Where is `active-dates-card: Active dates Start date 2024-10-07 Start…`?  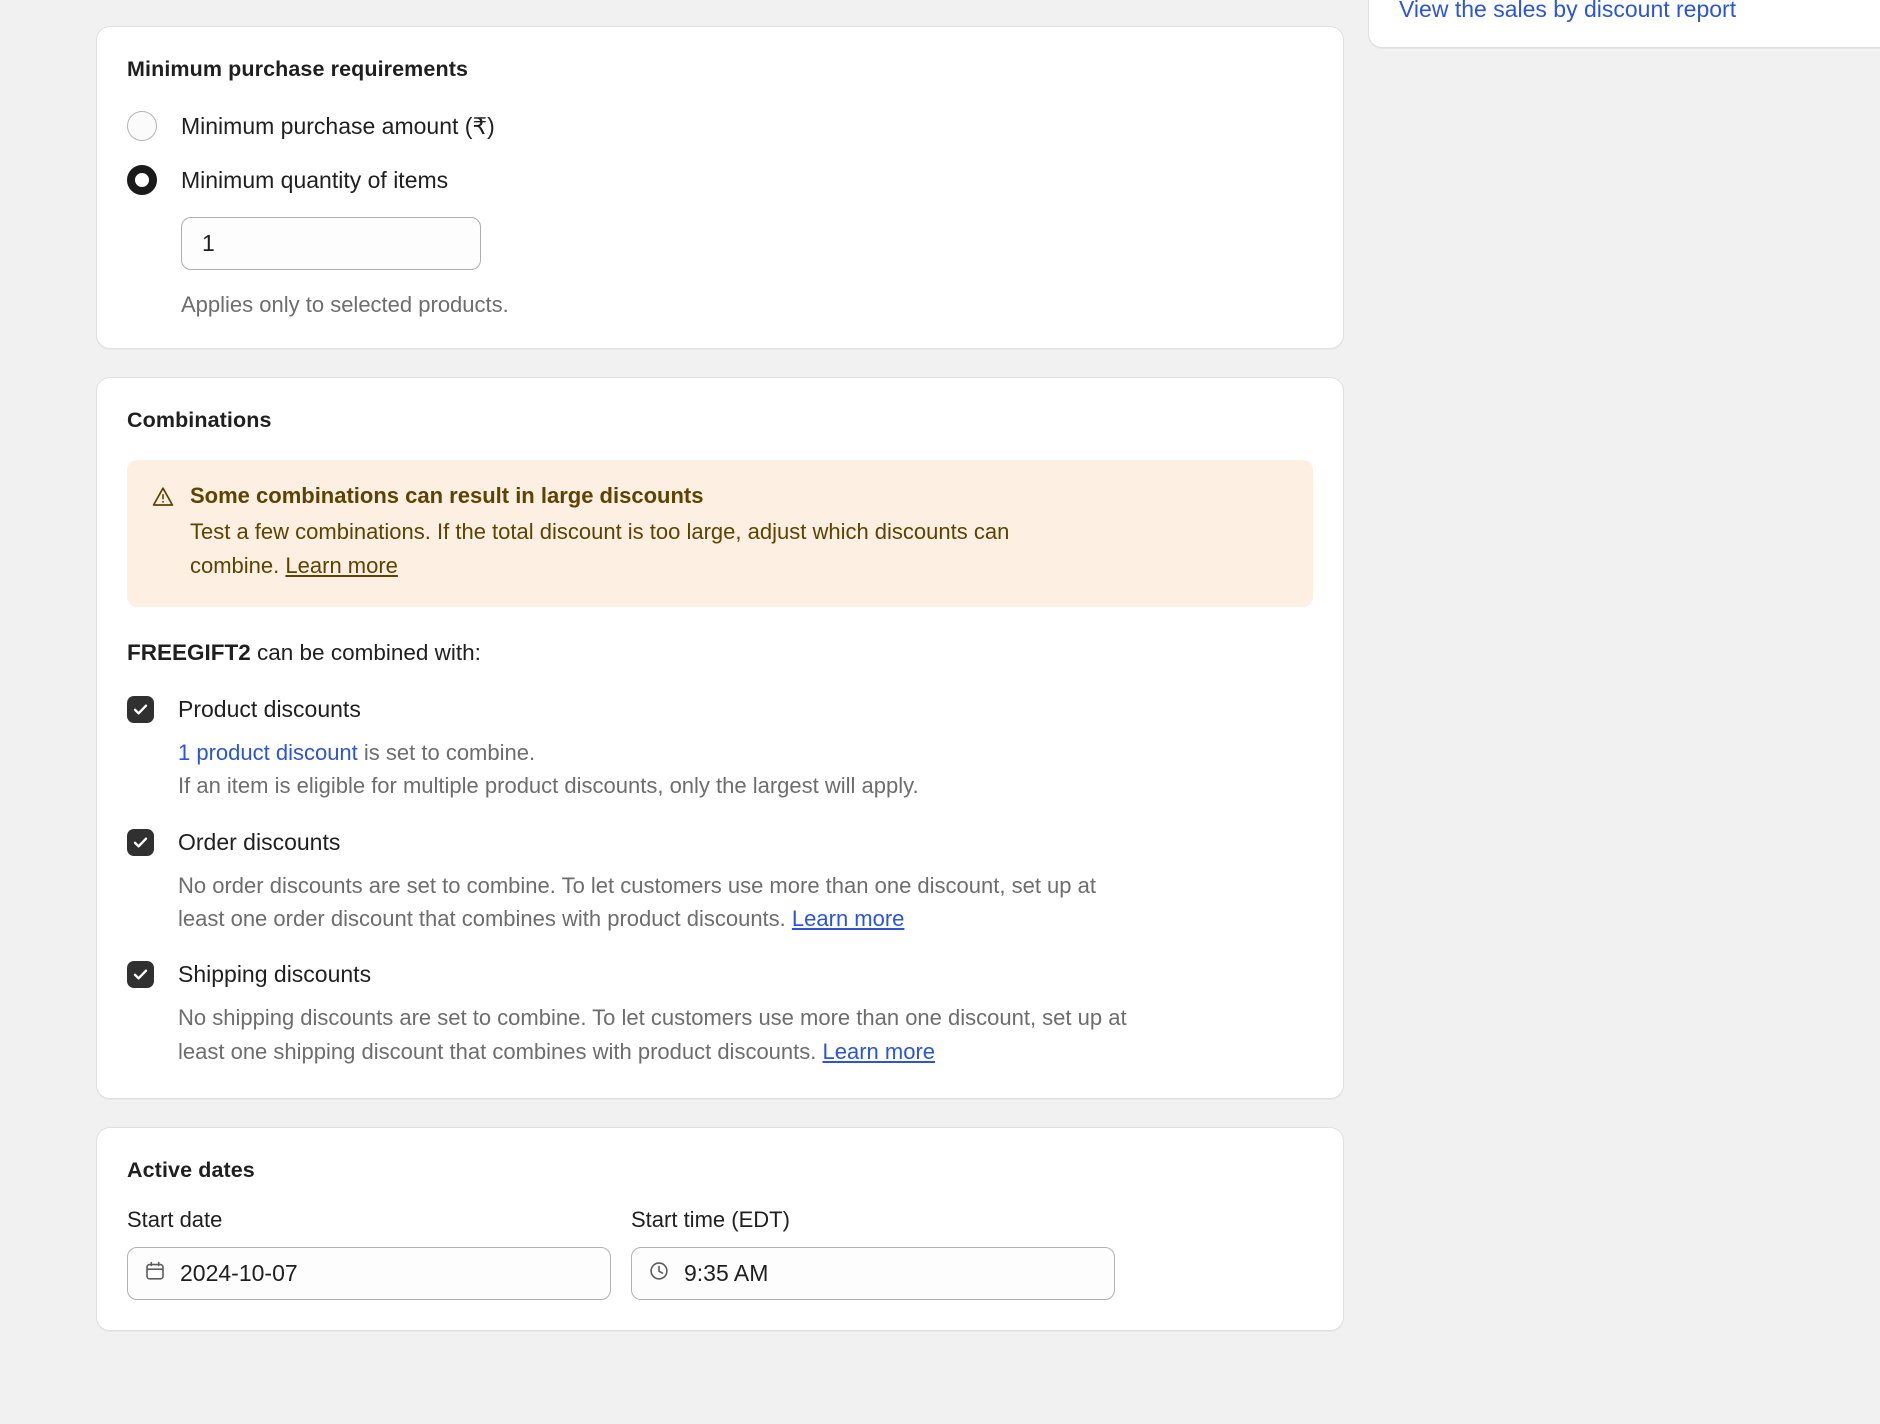
active-dates-card: Active dates Start date 2024-10-07 Start… is located at coordinates (720, 1229).